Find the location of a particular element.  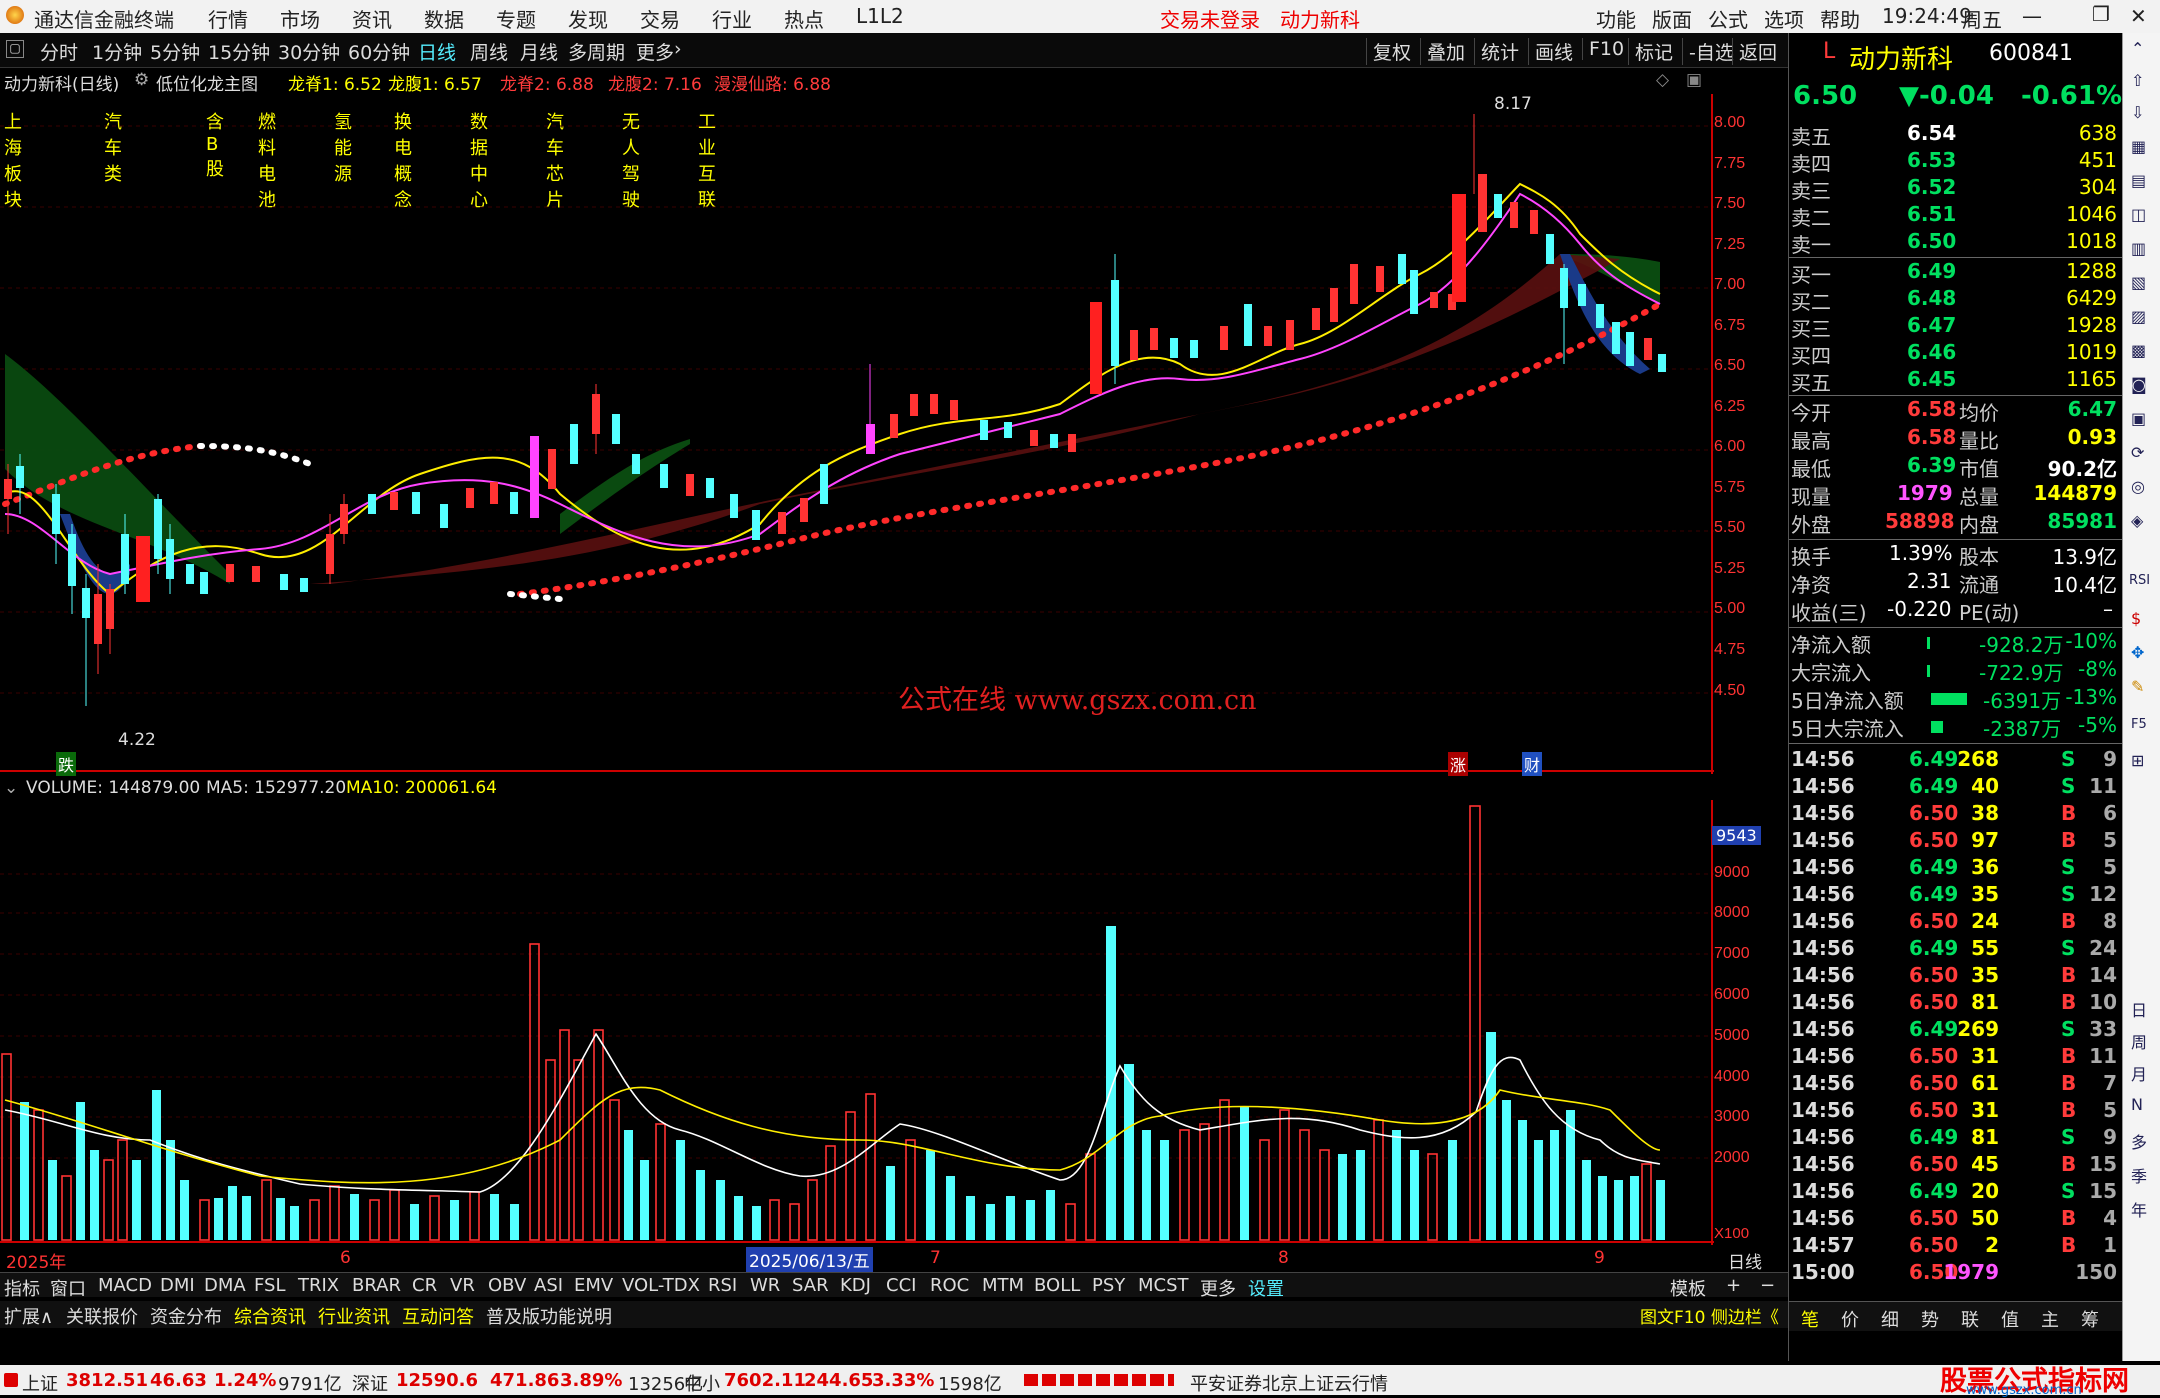

indicator-tab: VOL-TDX is located at coordinates (661, 1285).